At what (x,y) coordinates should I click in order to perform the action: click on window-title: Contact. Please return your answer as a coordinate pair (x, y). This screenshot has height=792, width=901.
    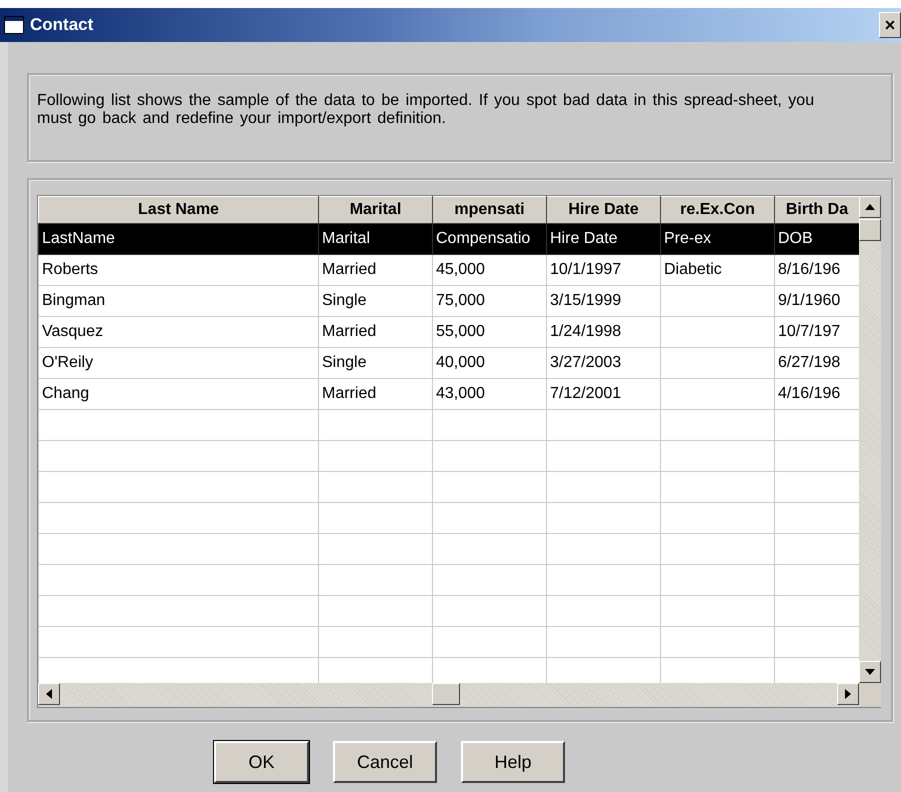
    Looking at the image, I should click on (62, 25).